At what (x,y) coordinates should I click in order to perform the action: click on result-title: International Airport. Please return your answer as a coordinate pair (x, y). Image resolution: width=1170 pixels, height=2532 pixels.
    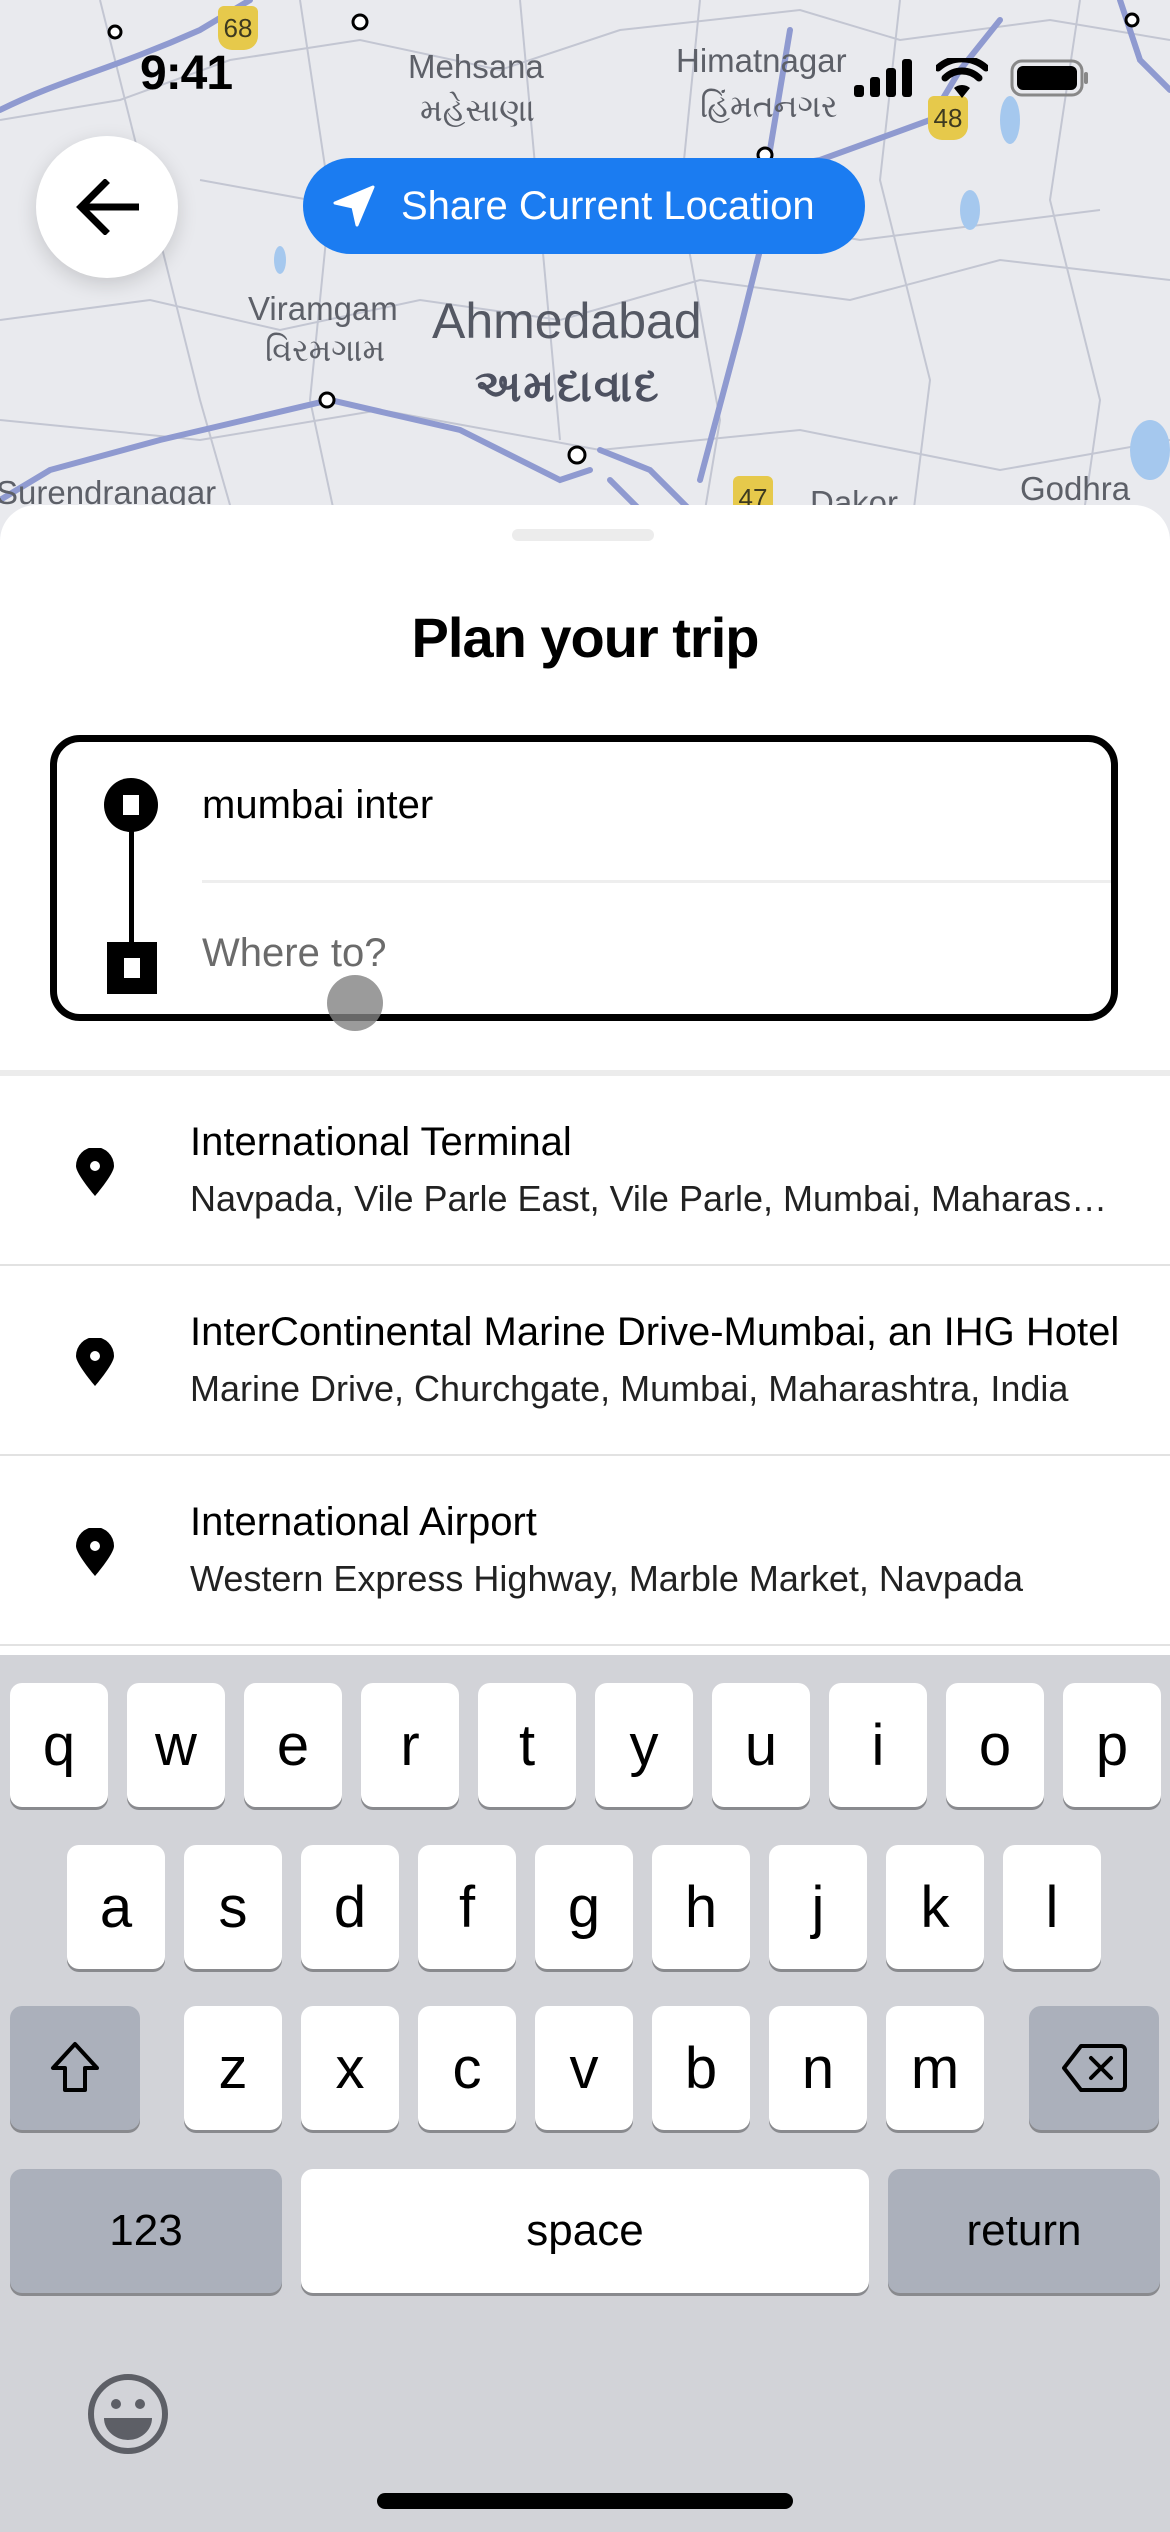
    Looking at the image, I should click on (363, 1522).